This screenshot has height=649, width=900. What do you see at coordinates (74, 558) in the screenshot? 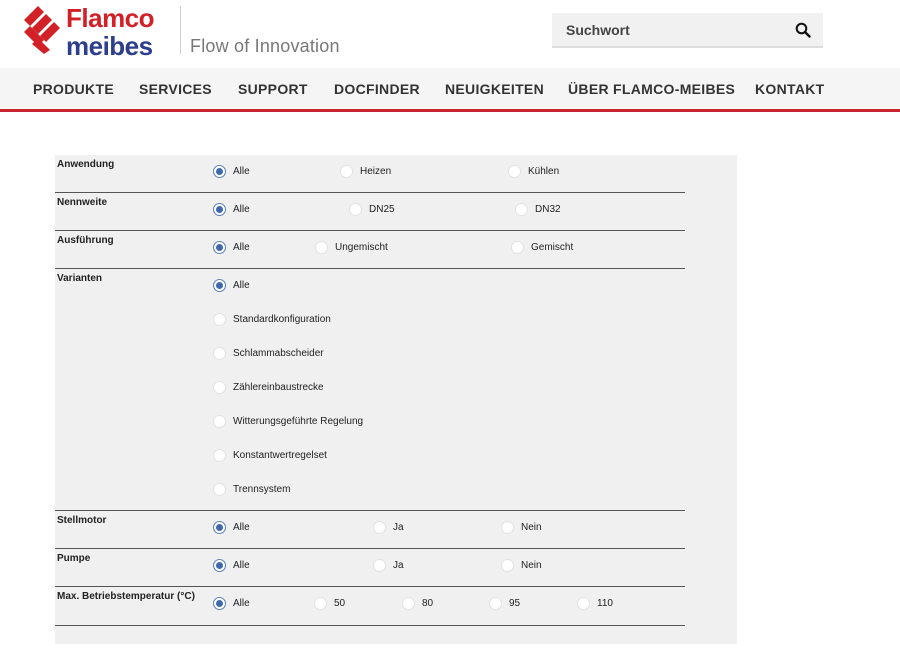
I see `filter-label: Pumpe` at bounding box center [74, 558].